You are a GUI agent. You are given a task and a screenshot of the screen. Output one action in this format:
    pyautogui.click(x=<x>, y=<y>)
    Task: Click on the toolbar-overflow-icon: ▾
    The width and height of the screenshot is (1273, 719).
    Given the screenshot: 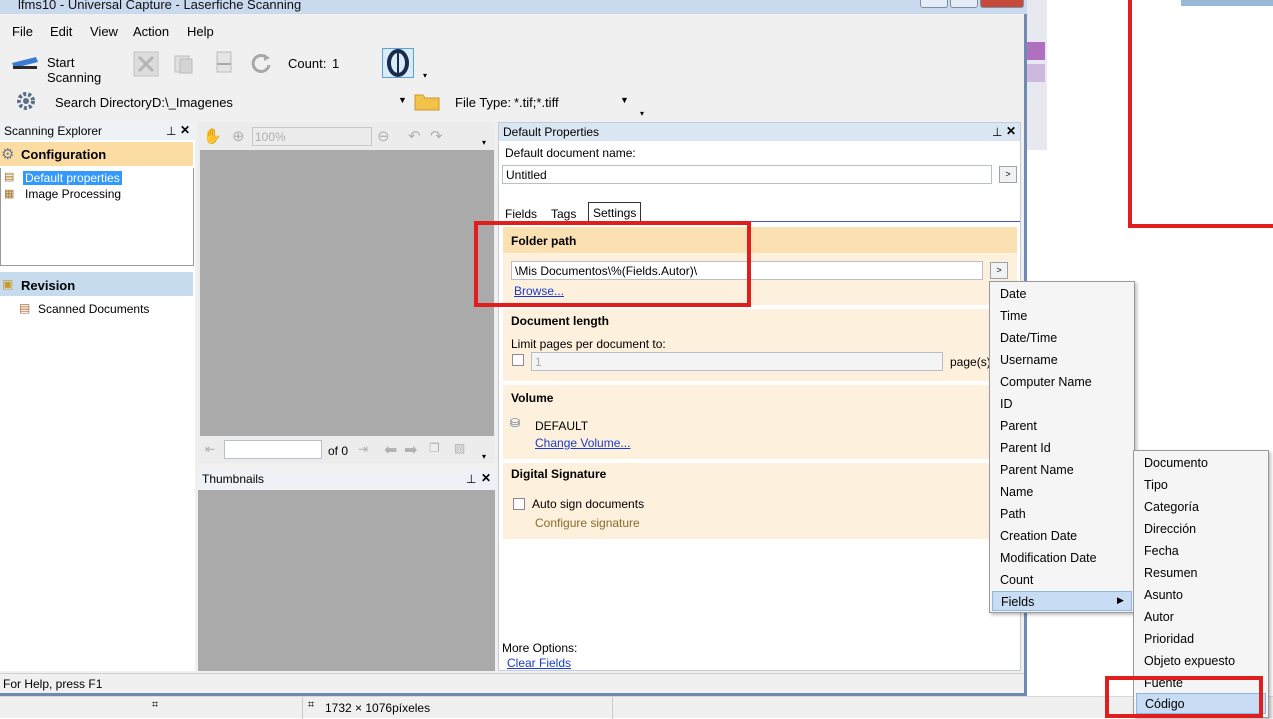 What is the action you would take?
    pyautogui.click(x=425, y=75)
    